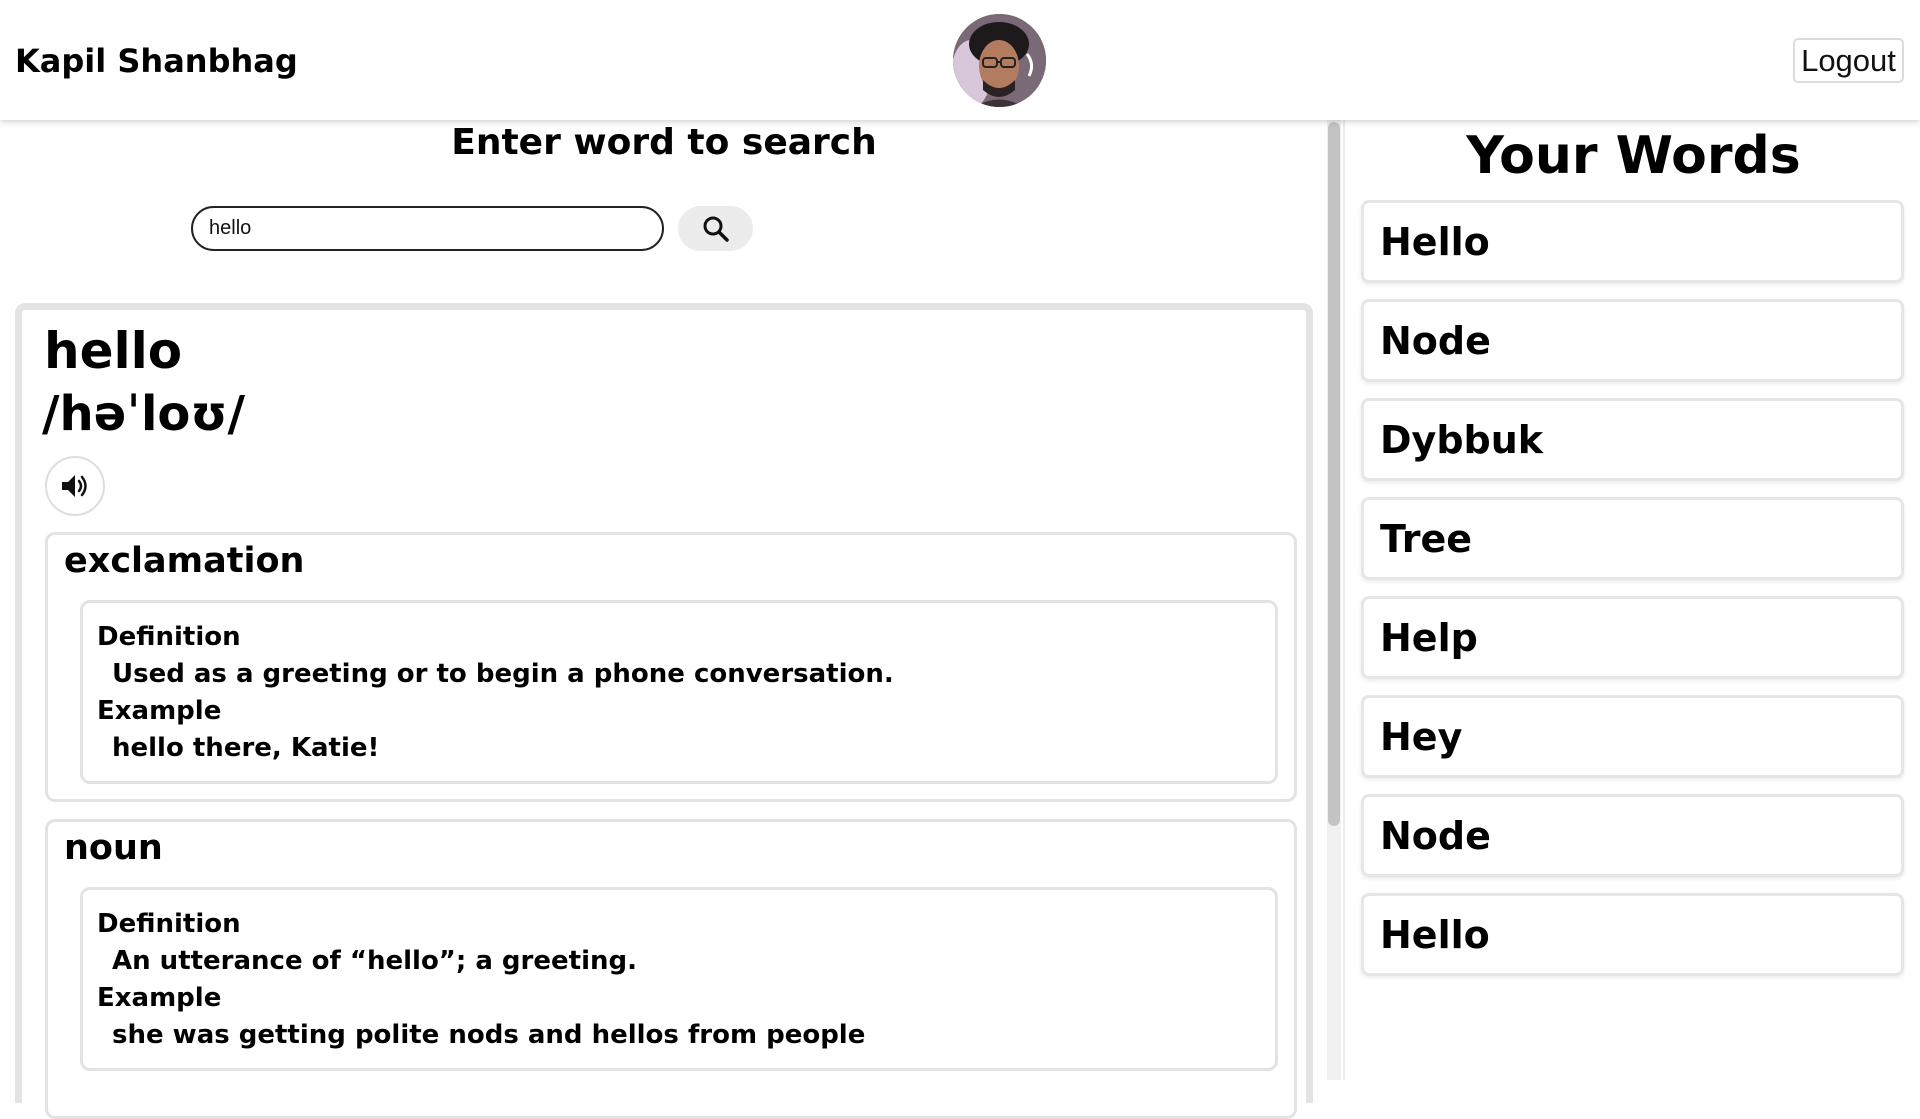  I want to click on saved-word-item: Tree, so click(1632, 538).